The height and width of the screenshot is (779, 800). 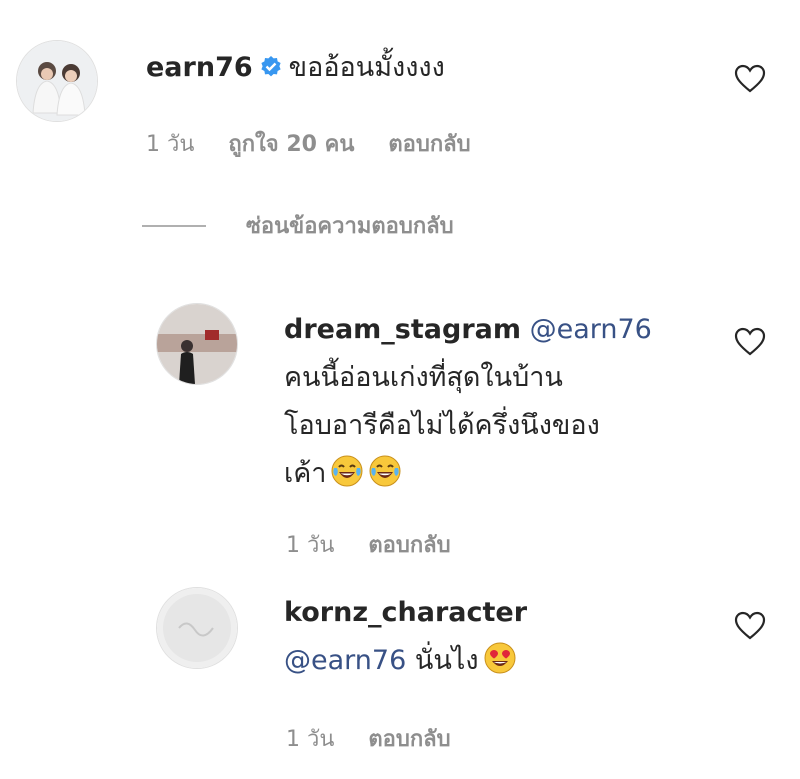 I want to click on reply-kornz-character: kornz_character @earn76 นั่นไง, so click(x=405, y=637).